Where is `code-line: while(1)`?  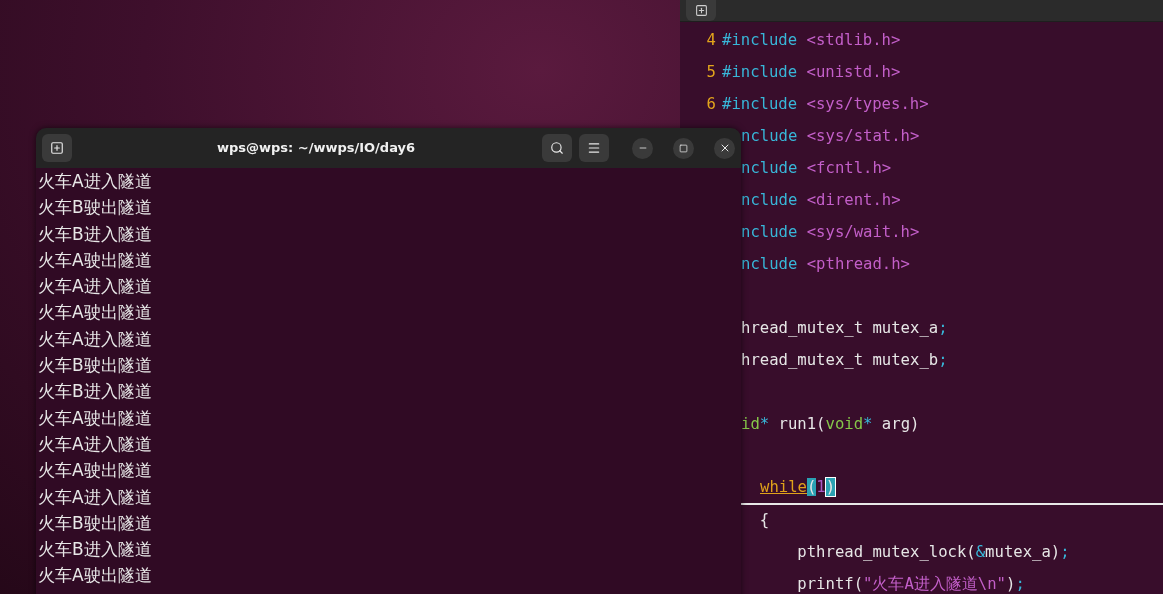 code-line: while(1) is located at coordinates (798, 488).